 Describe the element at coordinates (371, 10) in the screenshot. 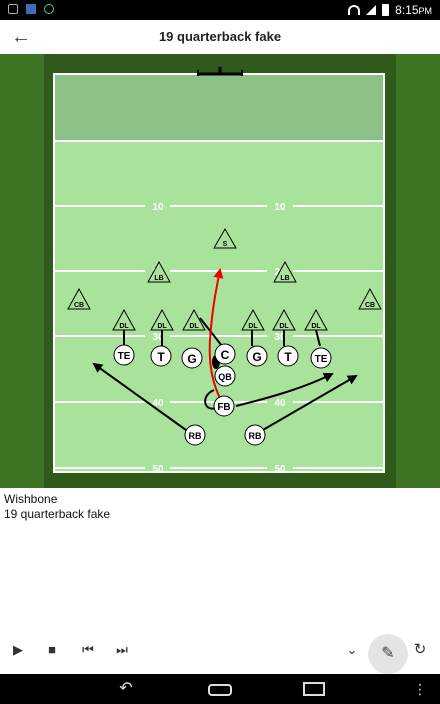

I see `signal-icon` at that location.